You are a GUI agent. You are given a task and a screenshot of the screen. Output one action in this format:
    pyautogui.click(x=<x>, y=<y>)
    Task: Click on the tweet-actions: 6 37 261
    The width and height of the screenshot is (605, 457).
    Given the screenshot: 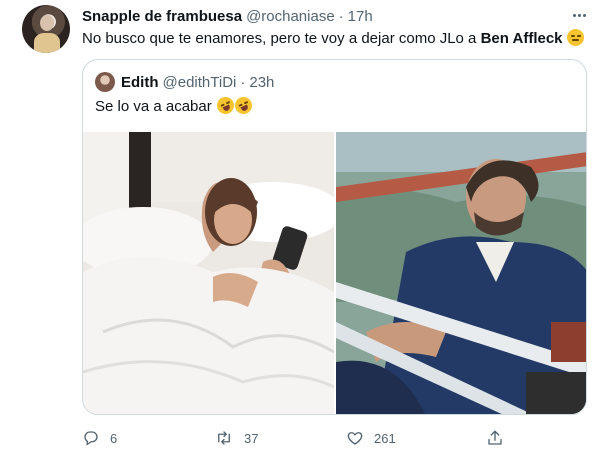 What is the action you would take?
    pyautogui.click(x=334, y=438)
    